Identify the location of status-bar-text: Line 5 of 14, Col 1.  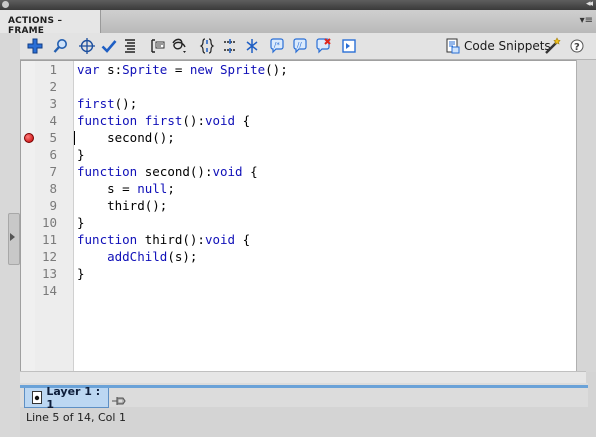
(76, 417).